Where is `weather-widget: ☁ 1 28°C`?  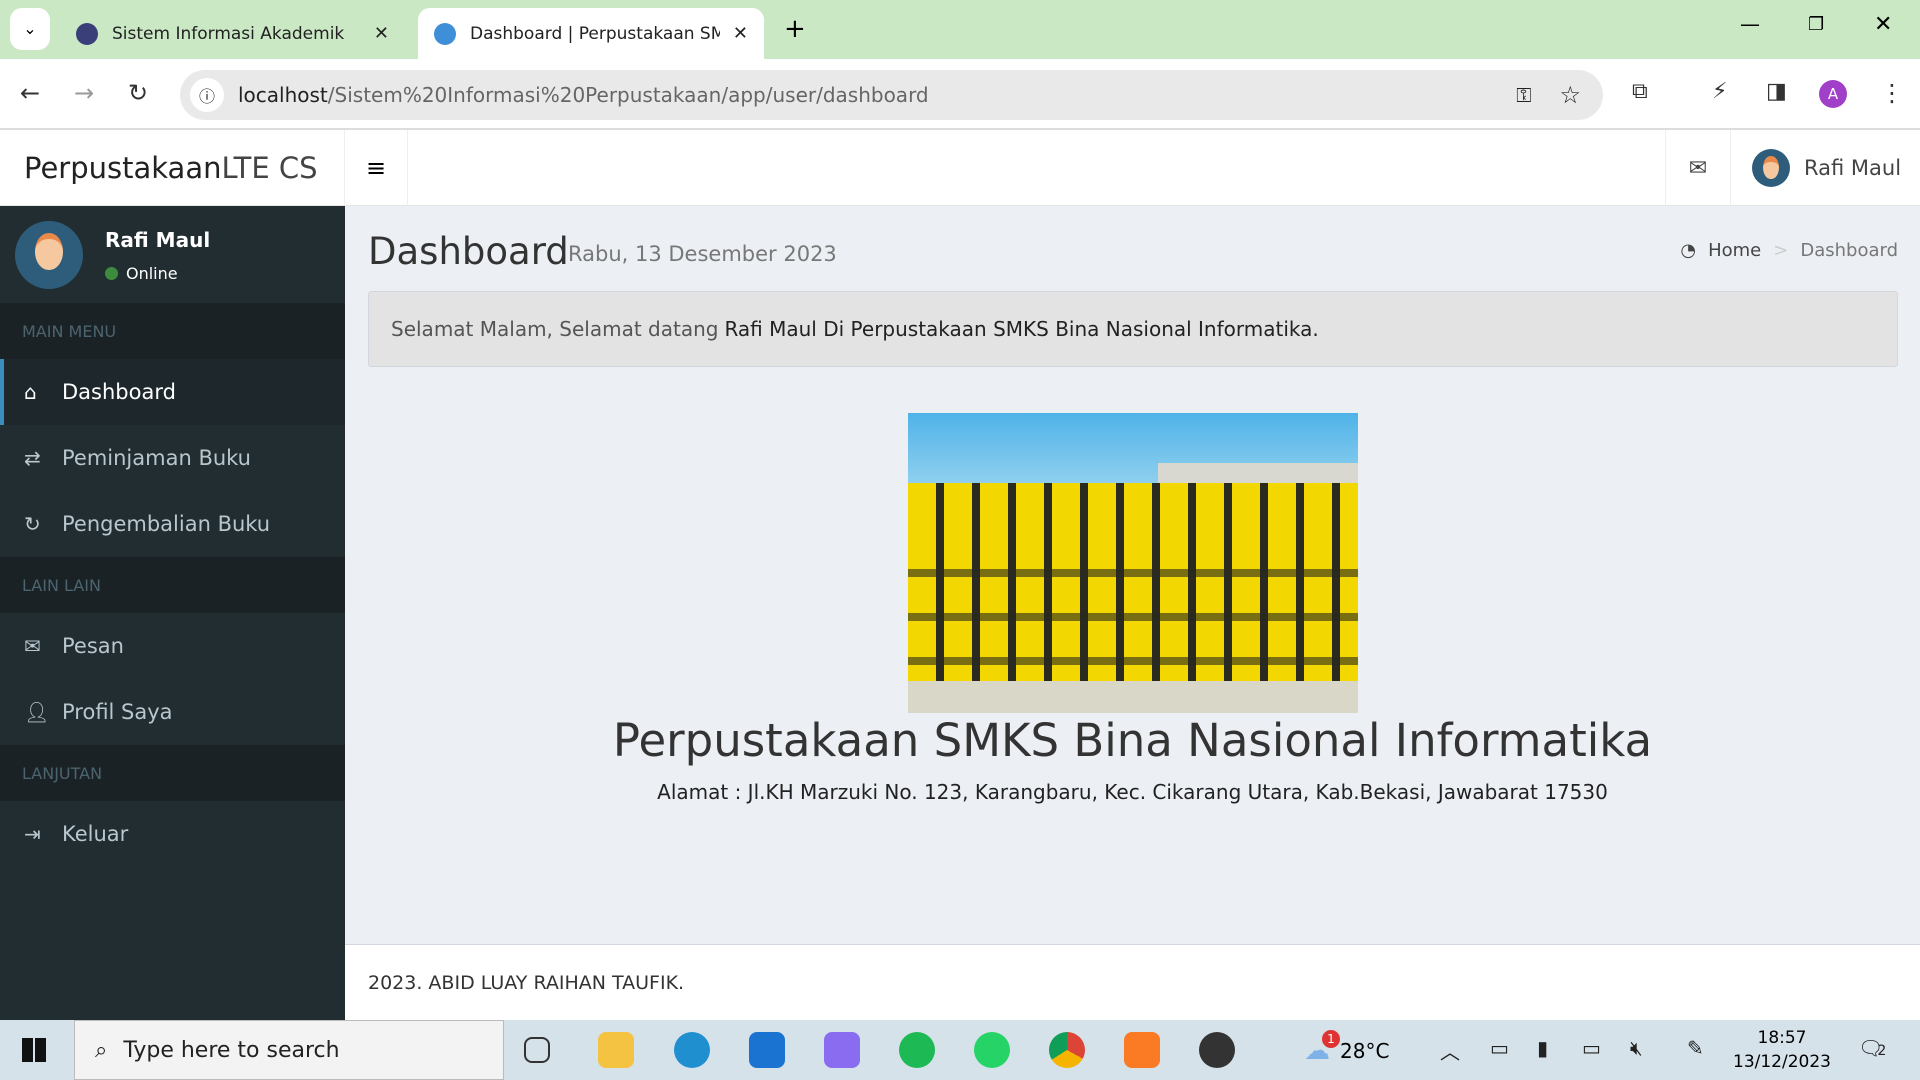 weather-widget: ☁ 1 28°C is located at coordinates (1347, 1048).